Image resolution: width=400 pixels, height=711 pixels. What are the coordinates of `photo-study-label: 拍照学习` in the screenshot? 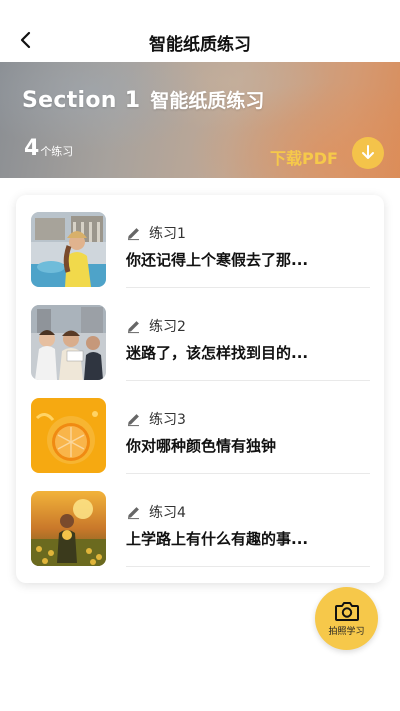 It's located at (346, 632).